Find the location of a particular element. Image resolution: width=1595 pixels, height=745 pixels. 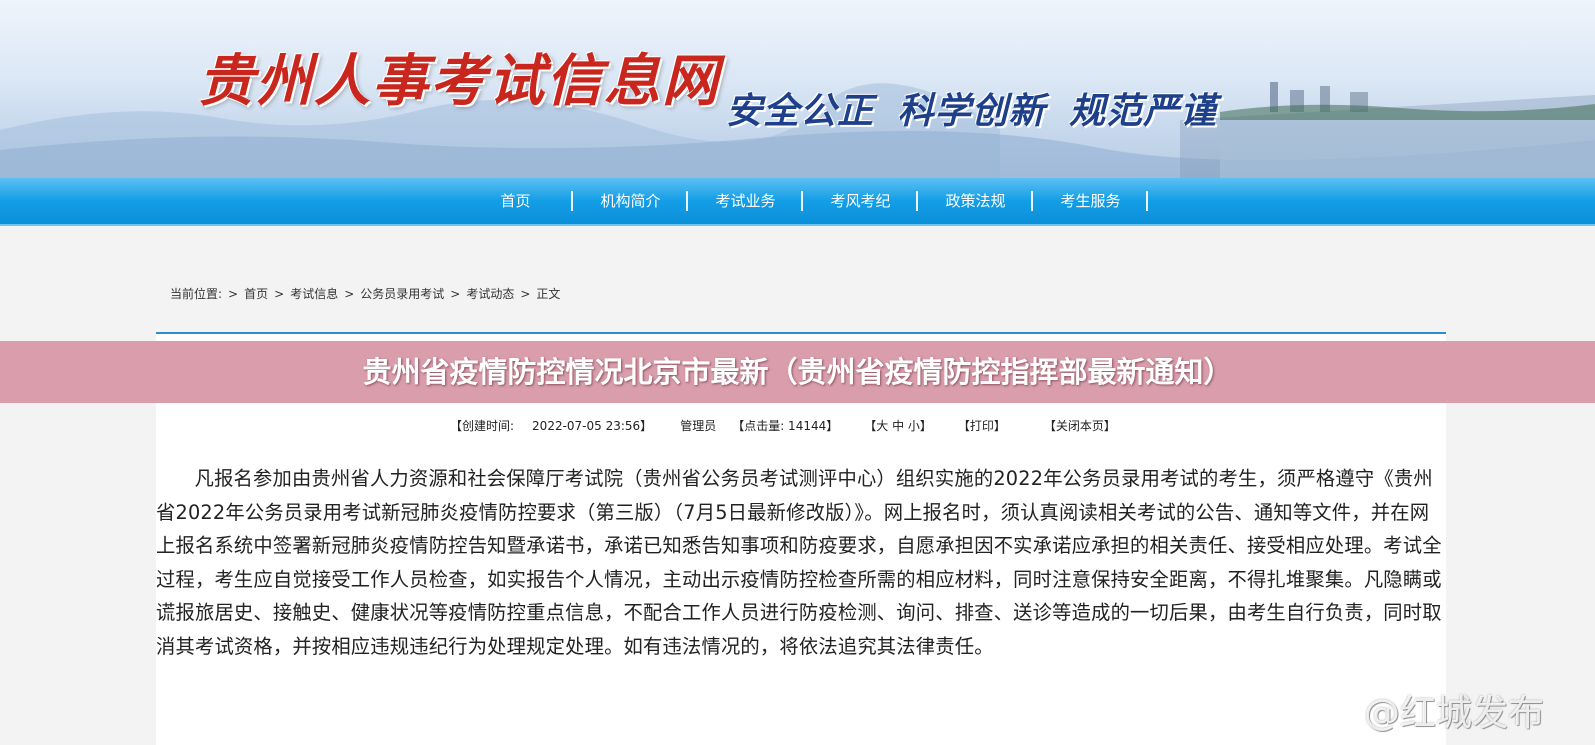

breadcrumb-item-exam-news: 考试动态 is located at coordinates (490, 293).